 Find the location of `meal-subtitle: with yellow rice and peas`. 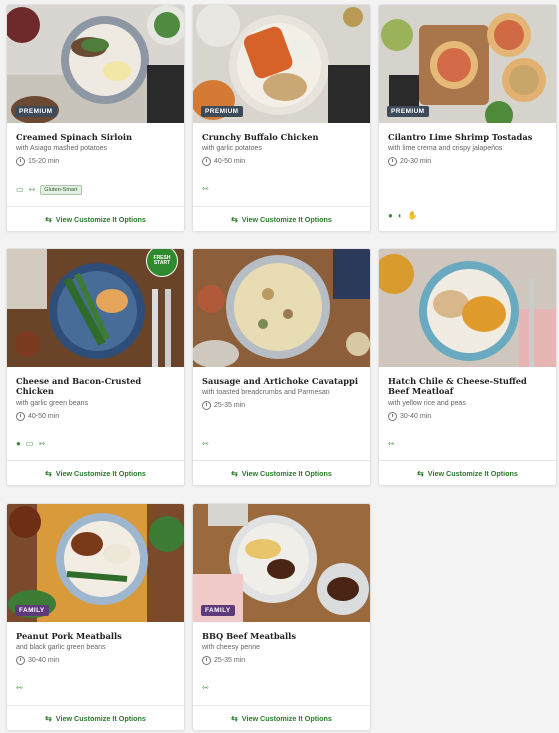

meal-subtitle: with yellow rice and peas is located at coordinates (427, 403).